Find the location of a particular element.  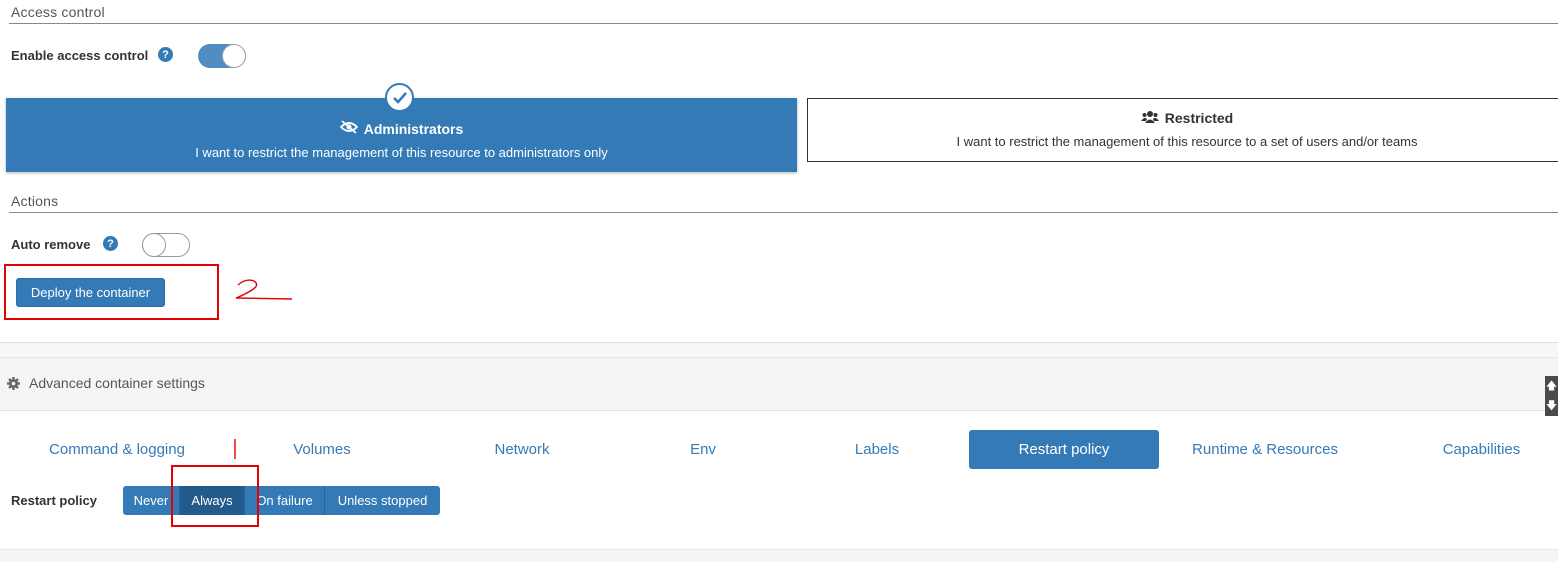

arrow-down-icon: 🡇 is located at coordinates (1551, 406).